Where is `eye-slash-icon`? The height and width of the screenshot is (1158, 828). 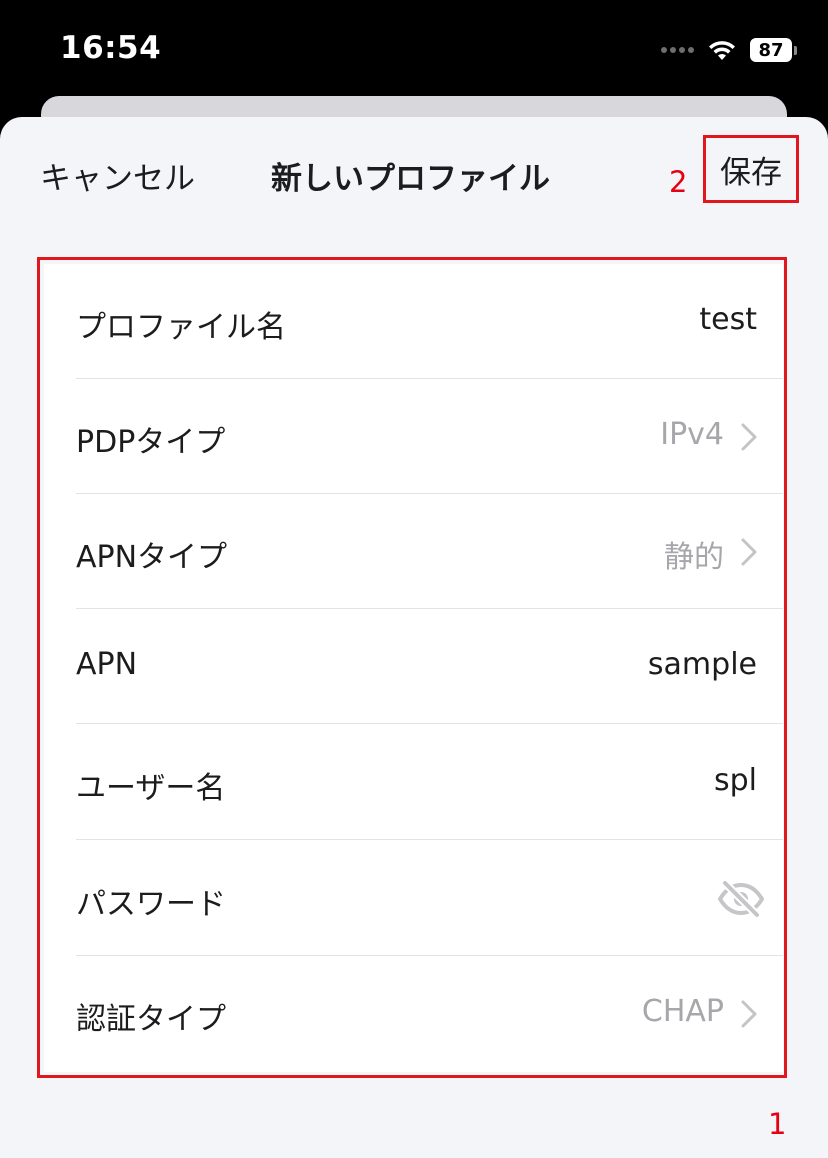 eye-slash-icon is located at coordinates (741, 899).